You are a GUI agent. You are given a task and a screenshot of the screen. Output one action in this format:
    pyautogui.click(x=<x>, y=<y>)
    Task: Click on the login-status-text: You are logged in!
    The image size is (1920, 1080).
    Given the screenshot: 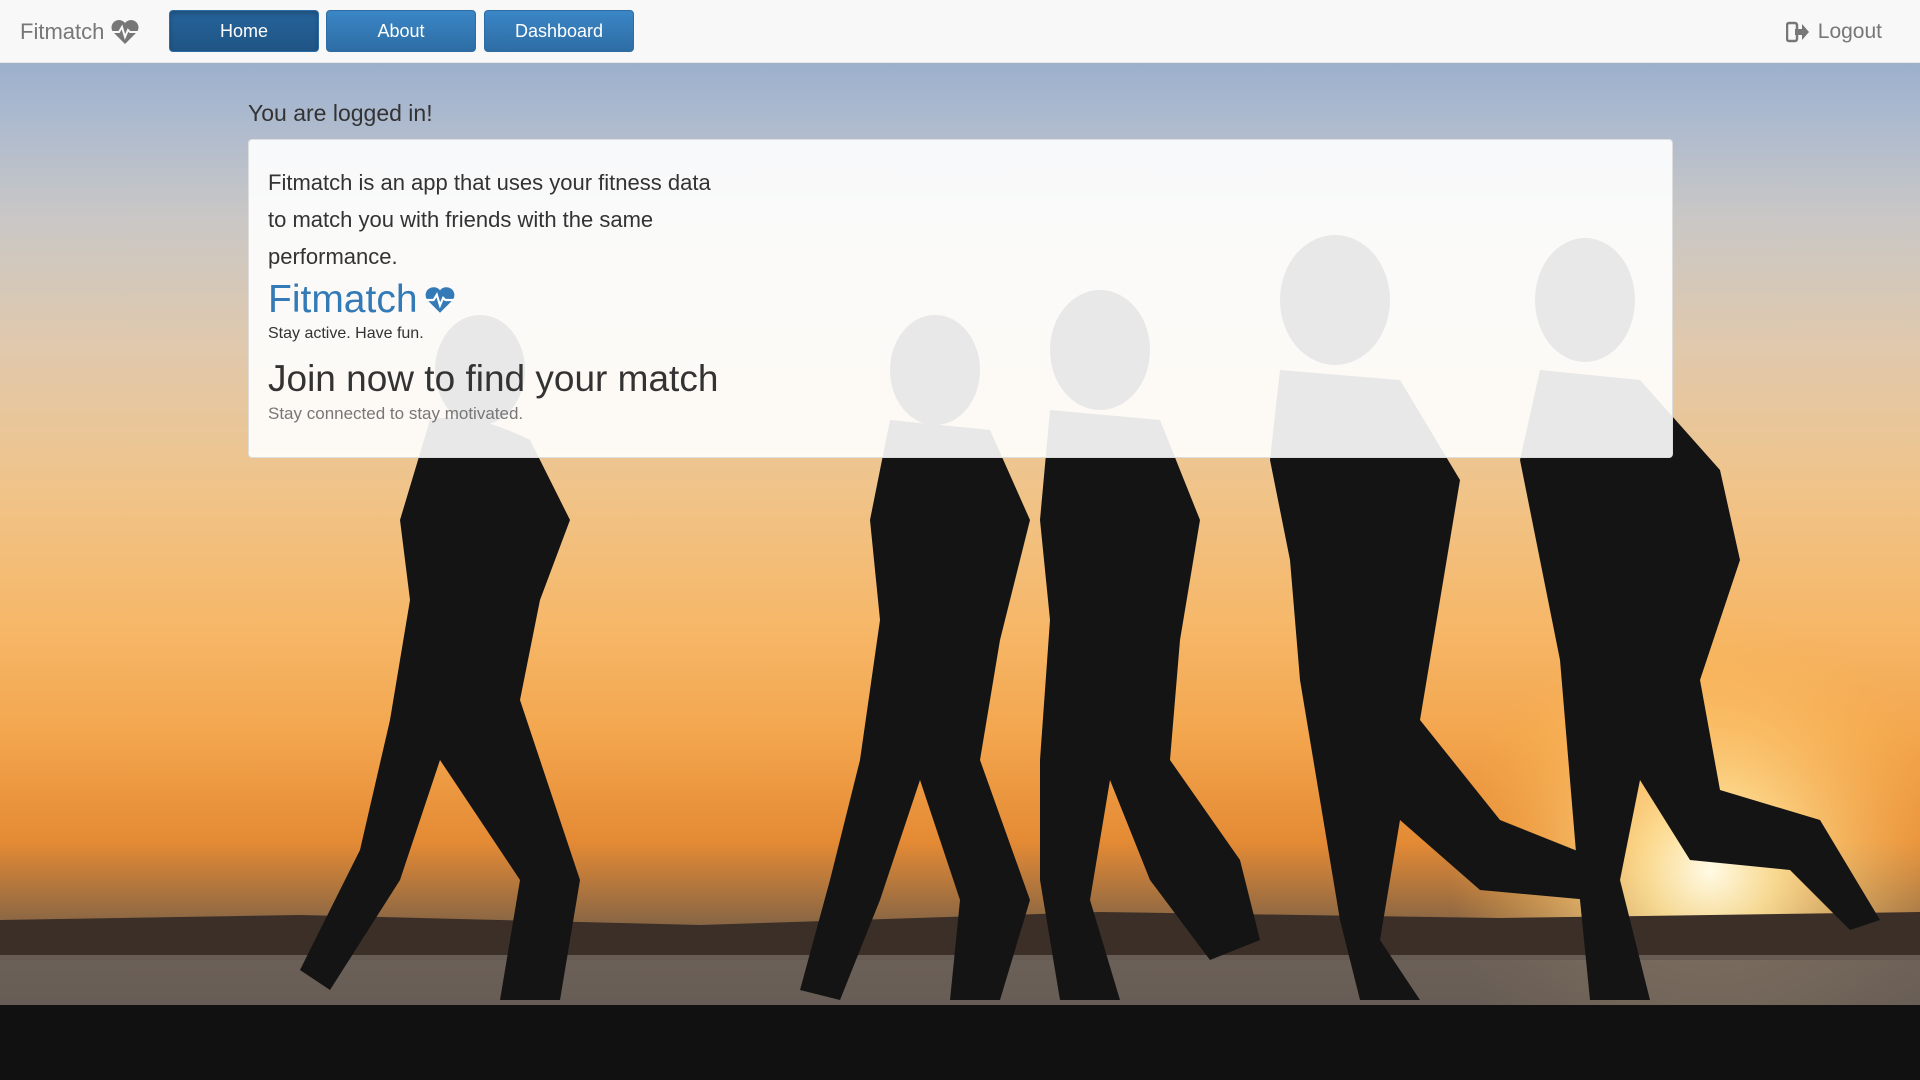 What is the action you would take?
    pyautogui.click(x=340, y=113)
    